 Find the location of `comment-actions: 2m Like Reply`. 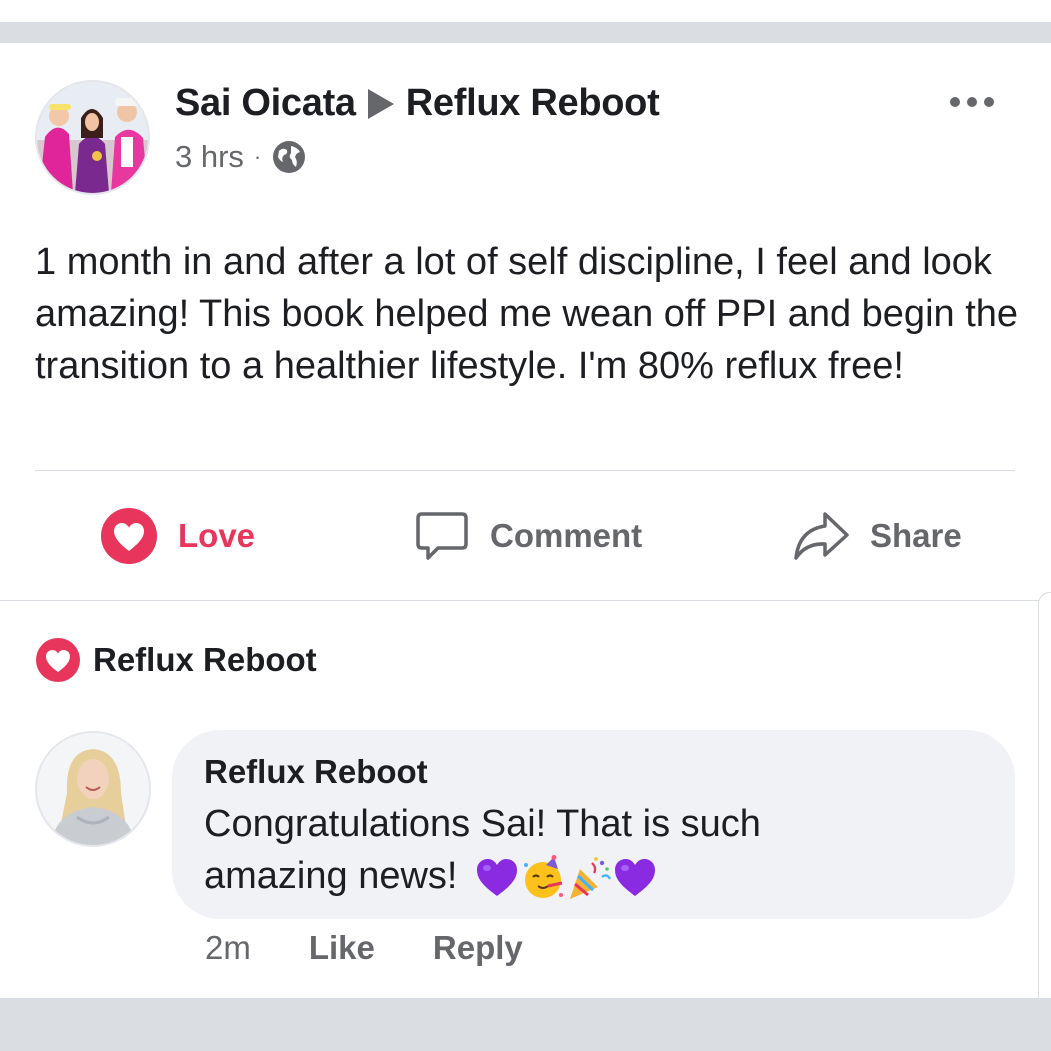

comment-actions: 2m Like Reply is located at coordinates (364, 948).